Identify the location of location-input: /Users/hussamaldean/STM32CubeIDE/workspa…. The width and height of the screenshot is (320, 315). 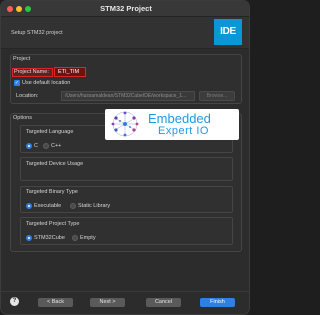
(128, 96).